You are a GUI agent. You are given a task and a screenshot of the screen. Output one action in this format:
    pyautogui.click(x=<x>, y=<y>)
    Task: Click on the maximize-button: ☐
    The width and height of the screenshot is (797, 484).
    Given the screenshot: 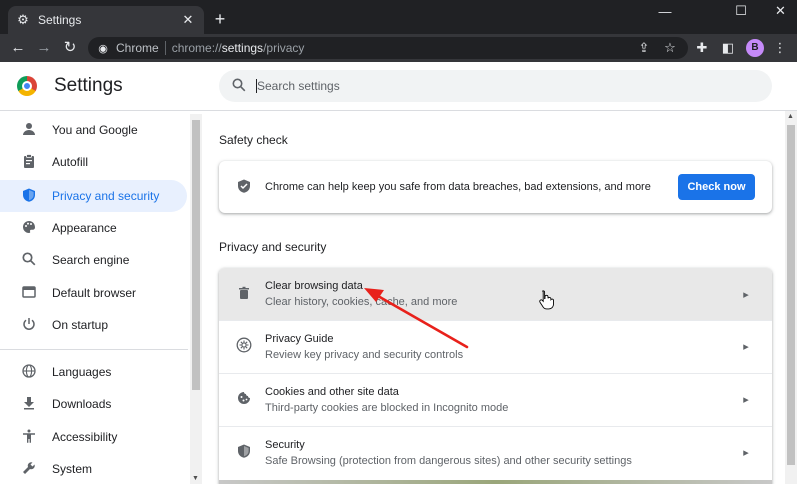 What is the action you would take?
    pyautogui.click(x=741, y=11)
    